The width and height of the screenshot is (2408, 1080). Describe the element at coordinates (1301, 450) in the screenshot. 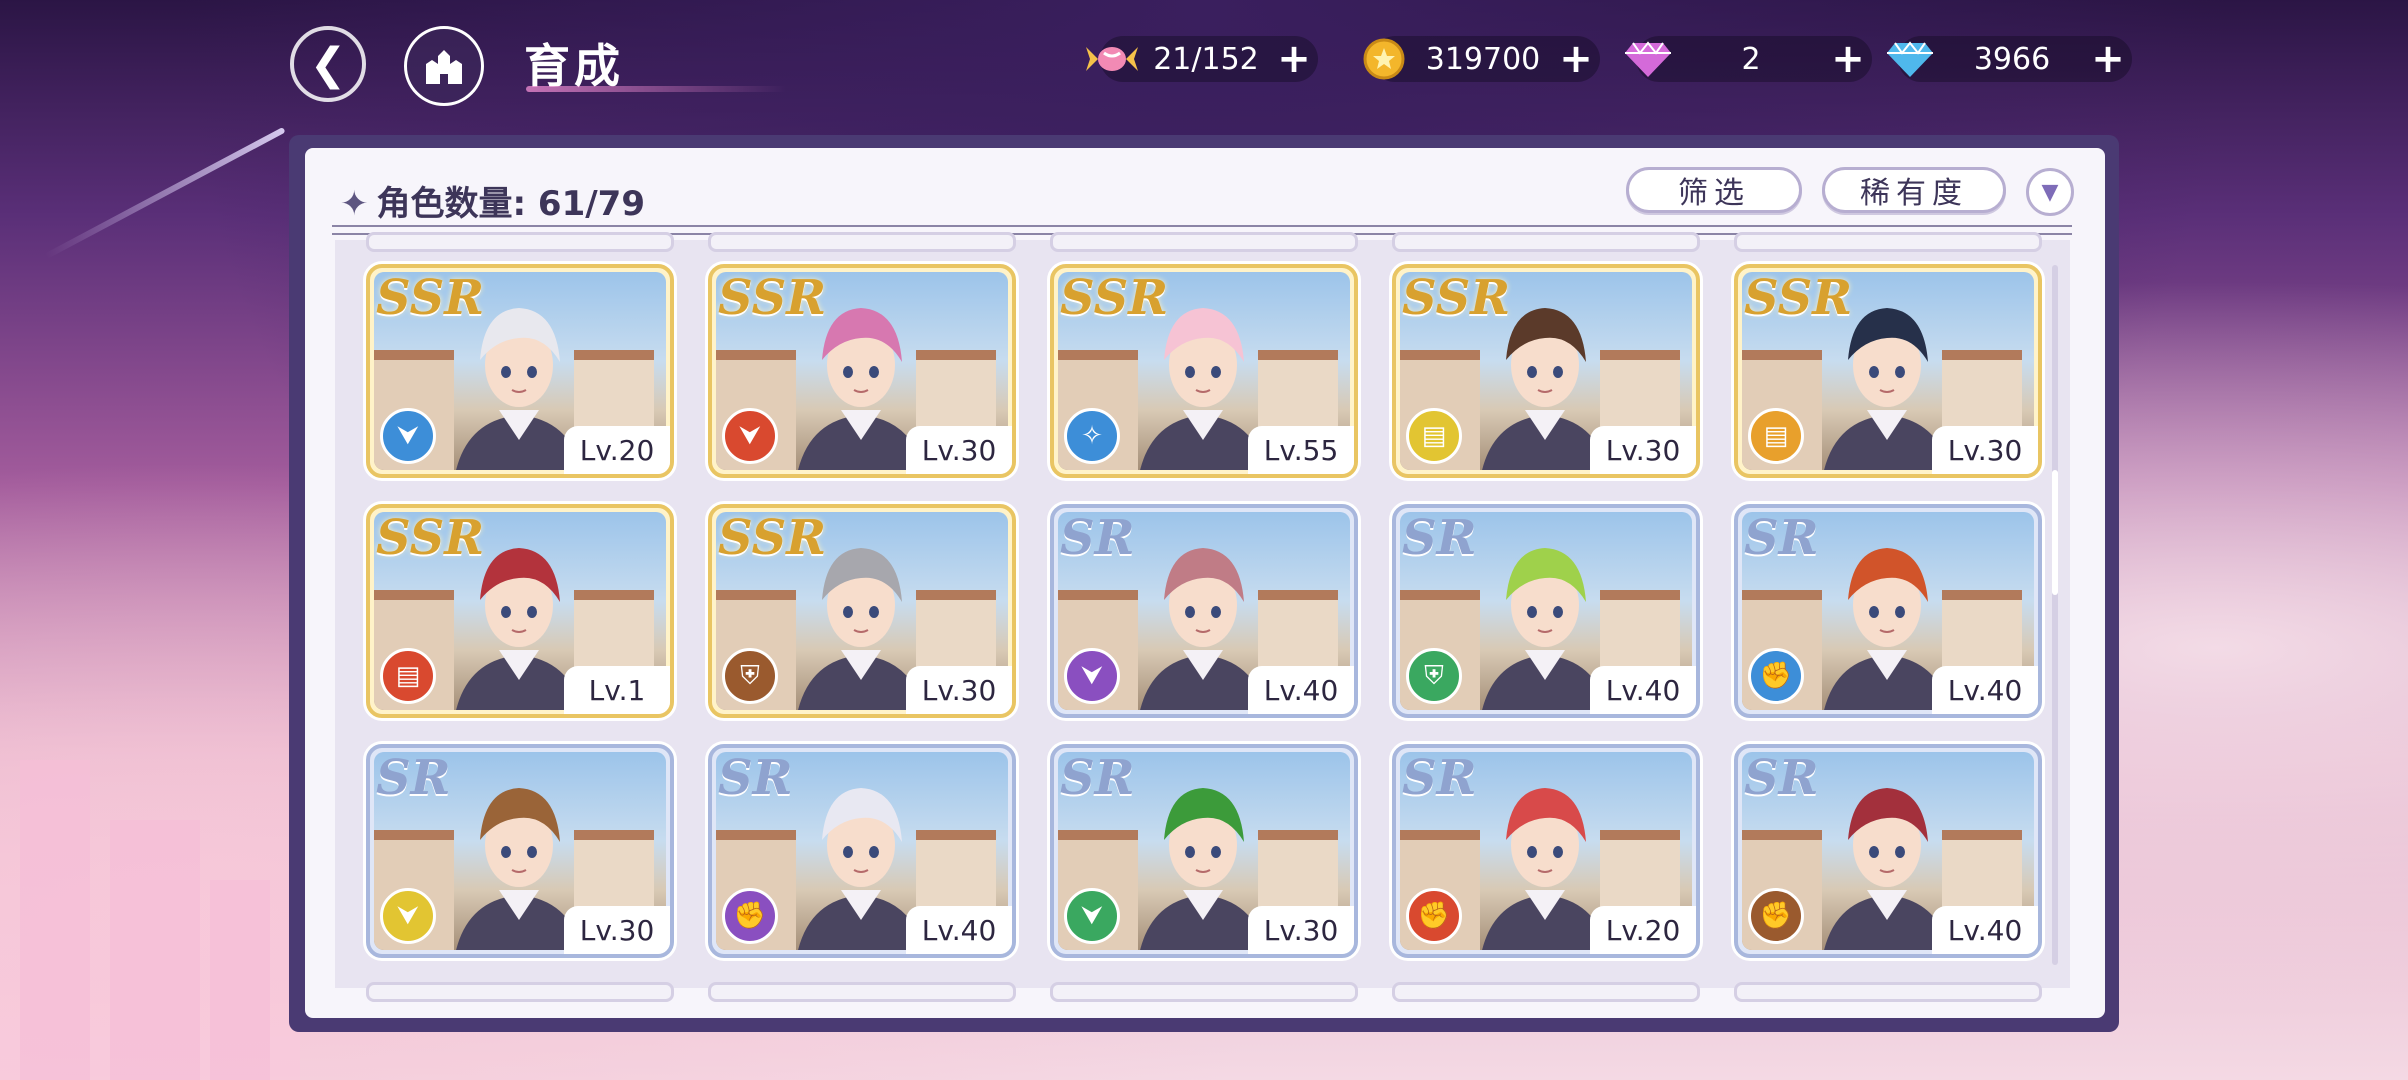

I see `level-label: Lv.55` at that location.